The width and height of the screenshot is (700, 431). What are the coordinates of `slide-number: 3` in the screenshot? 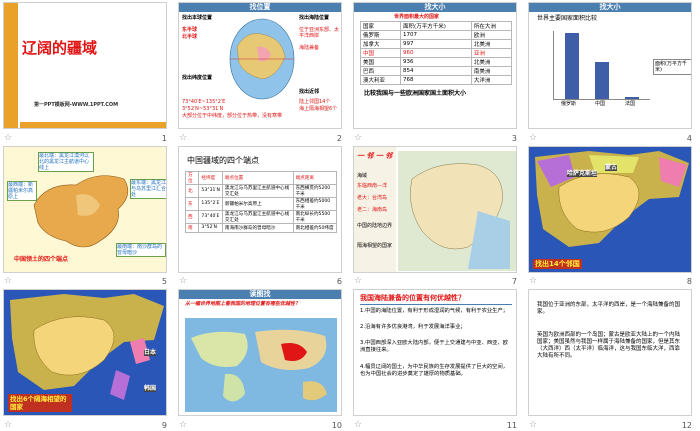 It's located at (514, 138).